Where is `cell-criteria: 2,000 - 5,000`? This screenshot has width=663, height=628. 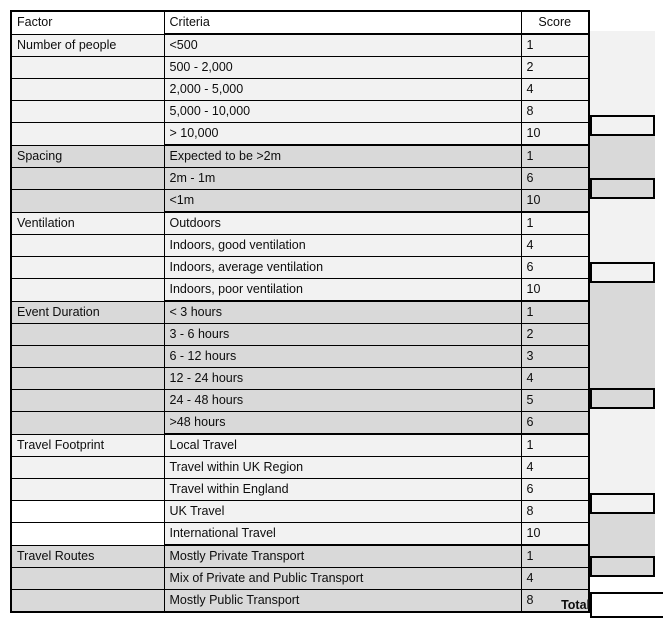 cell-criteria: 2,000 - 5,000 is located at coordinates (342, 89).